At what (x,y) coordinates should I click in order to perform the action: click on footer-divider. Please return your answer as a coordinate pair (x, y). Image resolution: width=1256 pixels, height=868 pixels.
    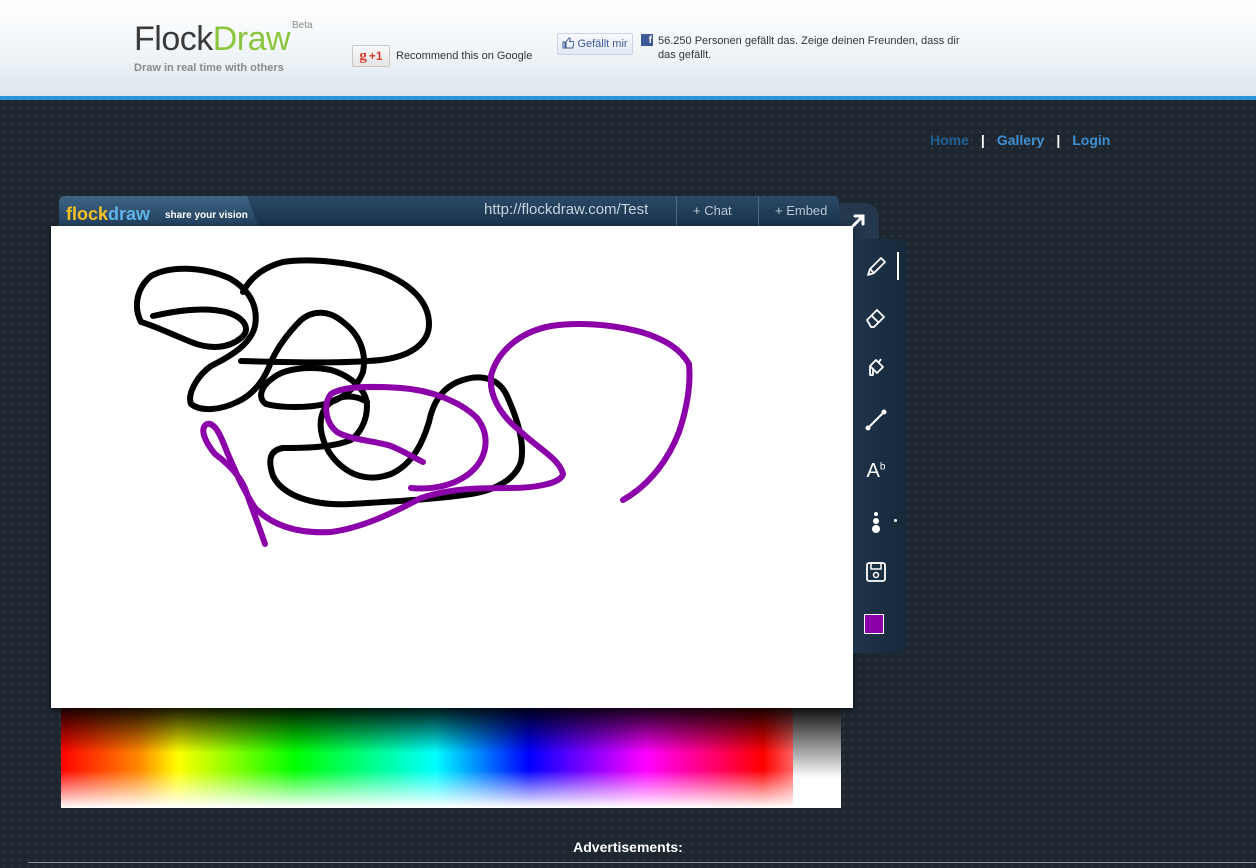
    Looking at the image, I should click on (642, 862).